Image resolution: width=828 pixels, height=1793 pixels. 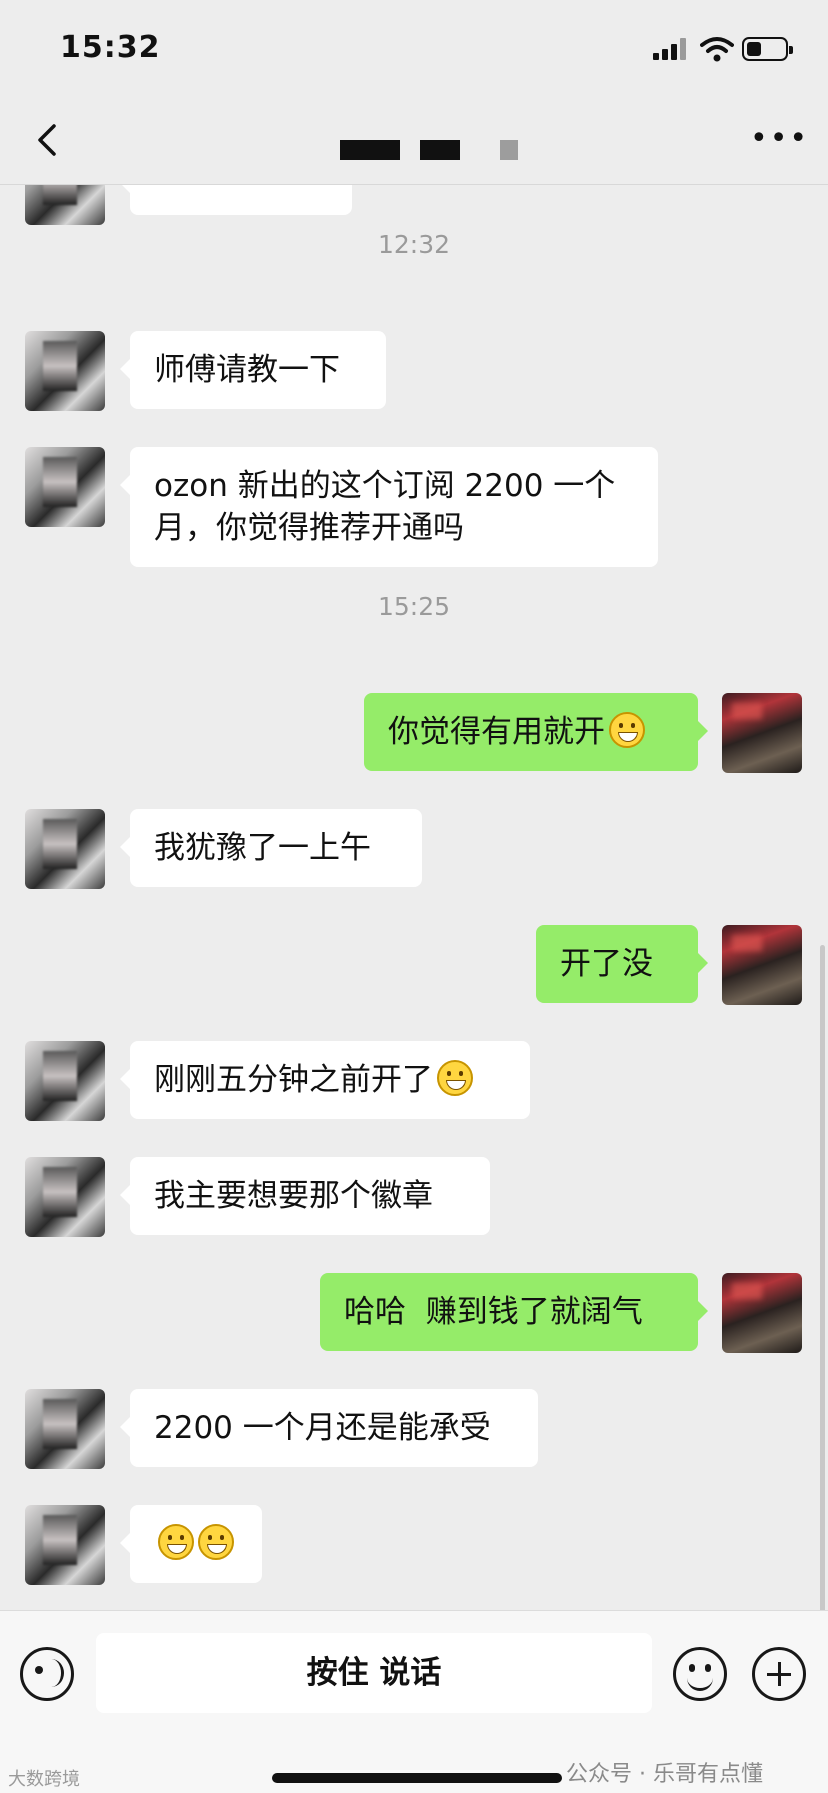 I want to click on message-text: 你觉得有用就开, so click(x=496, y=732).